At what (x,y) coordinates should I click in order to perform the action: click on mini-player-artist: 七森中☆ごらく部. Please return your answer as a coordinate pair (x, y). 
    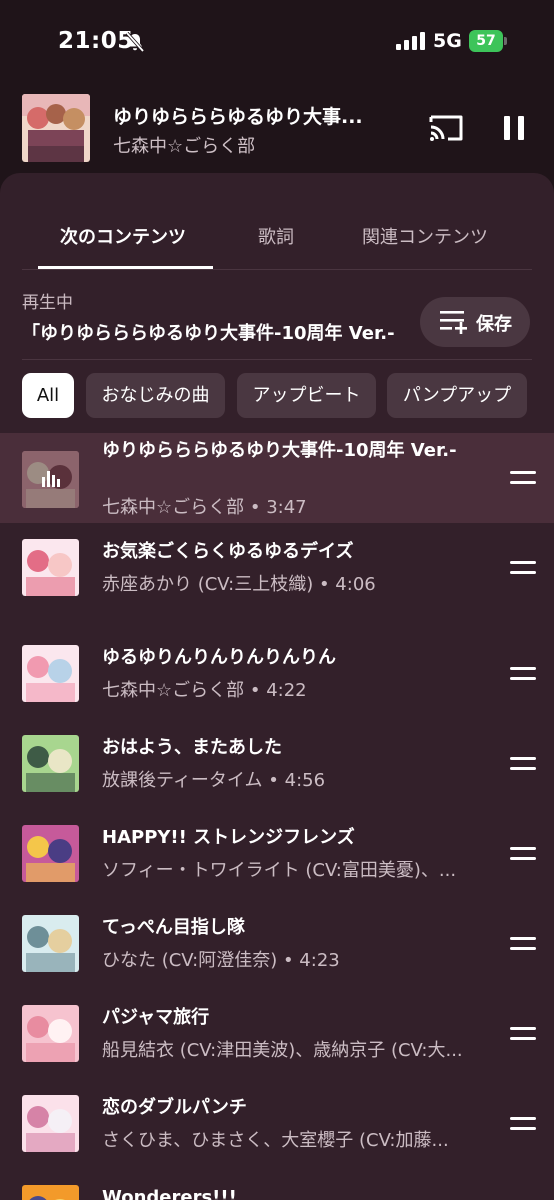
    Looking at the image, I should click on (184, 145).